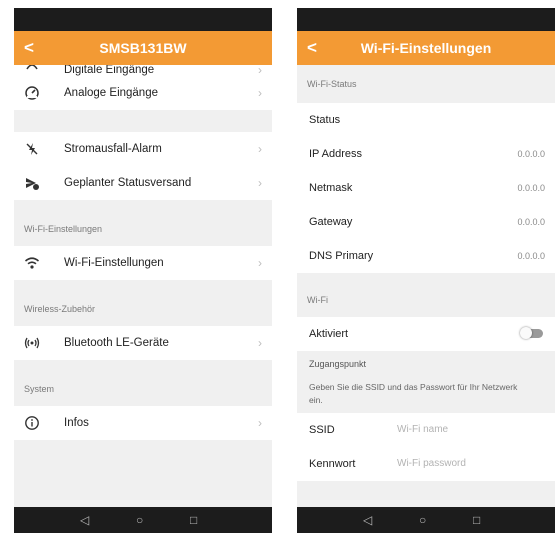  I want to click on menu-item-label: Geplanter Statusversand, so click(128, 183).